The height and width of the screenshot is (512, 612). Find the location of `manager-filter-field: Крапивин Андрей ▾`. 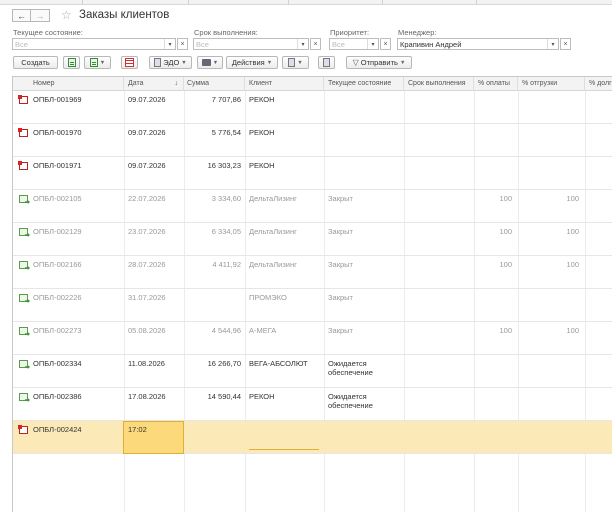

manager-filter-field: Крапивин Андрей ▾ is located at coordinates (478, 44).